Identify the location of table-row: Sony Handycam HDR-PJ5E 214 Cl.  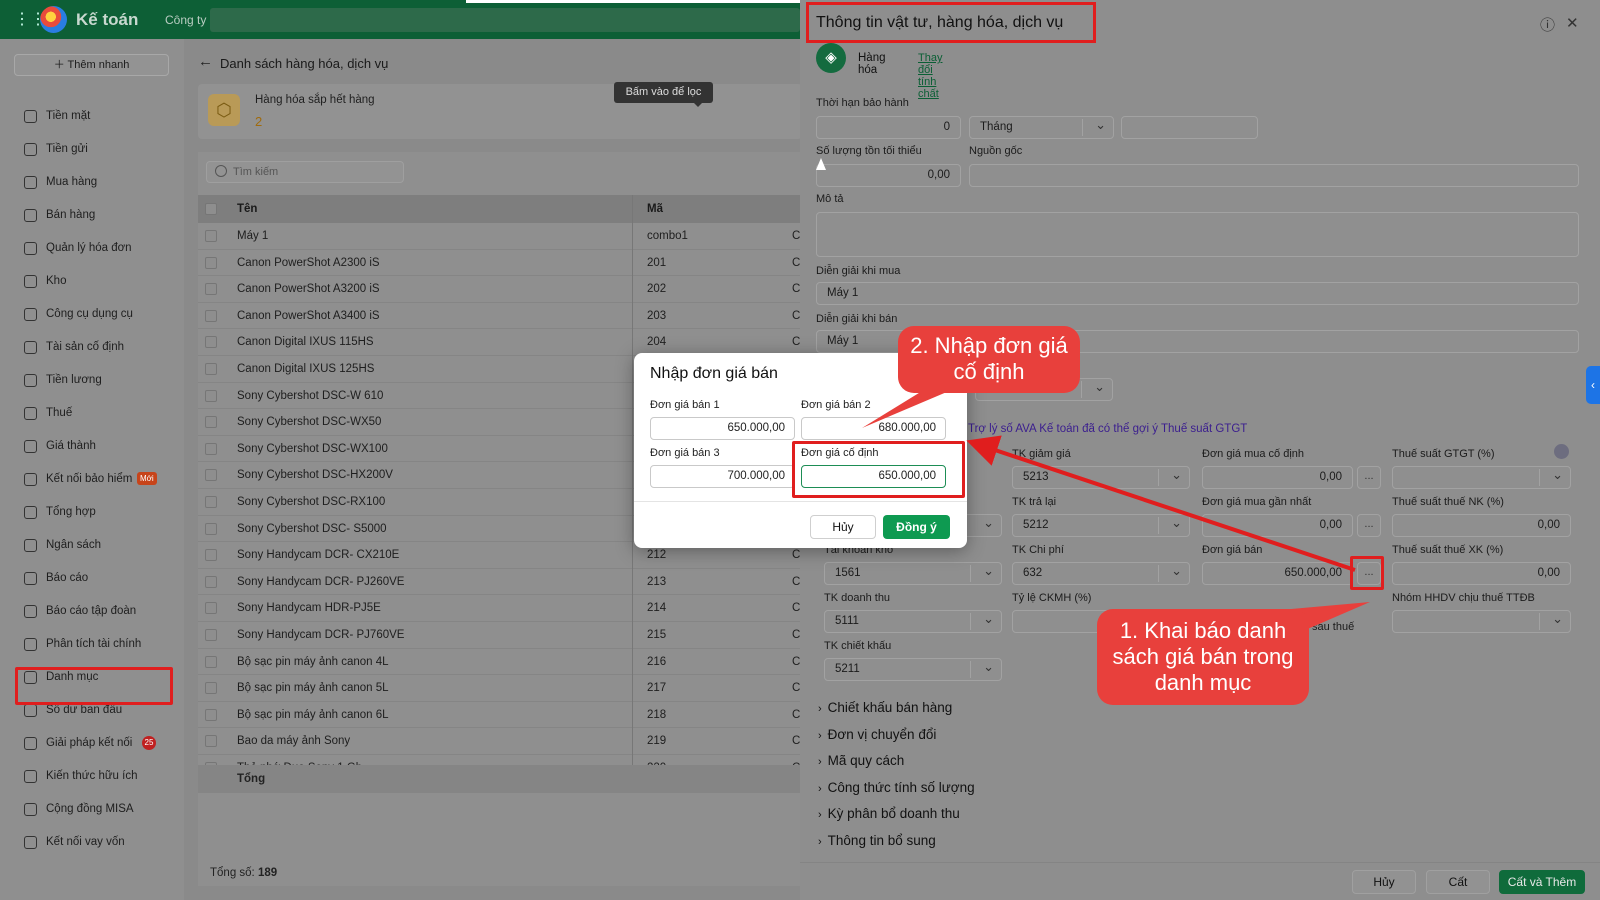
(500, 608).